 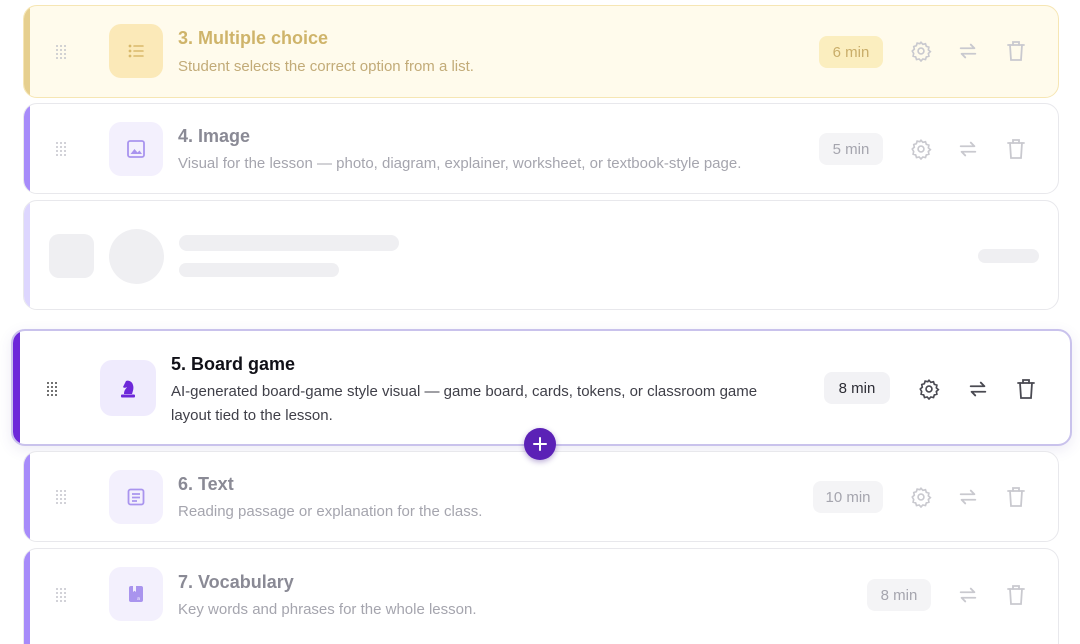 What do you see at coordinates (233, 364) in the screenshot?
I see `activity-title: 5. Board game` at bounding box center [233, 364].